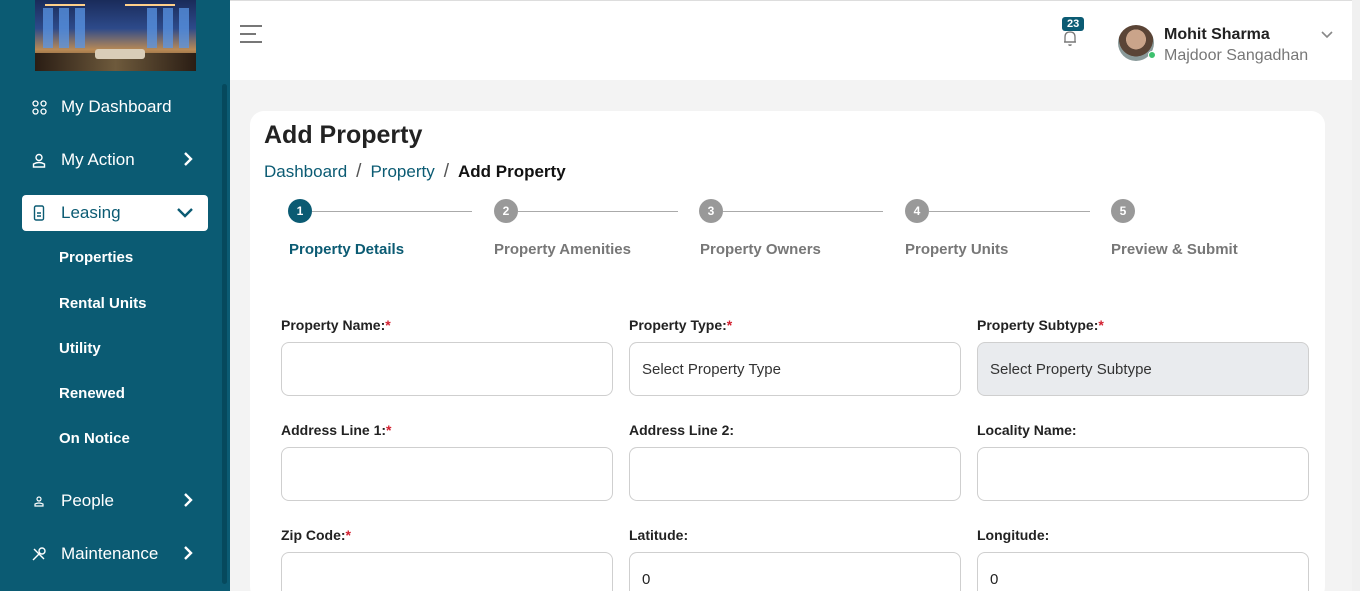 The image size is (1360, 591). I want to click on property-type-select, so click(795, 369).